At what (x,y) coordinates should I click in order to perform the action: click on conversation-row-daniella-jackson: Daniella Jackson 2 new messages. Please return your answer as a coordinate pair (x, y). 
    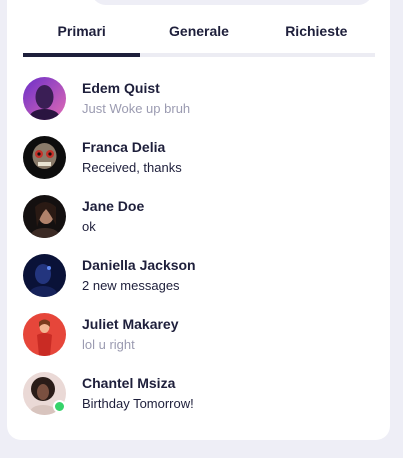
    Looking at the image, I should click on (199, 275).